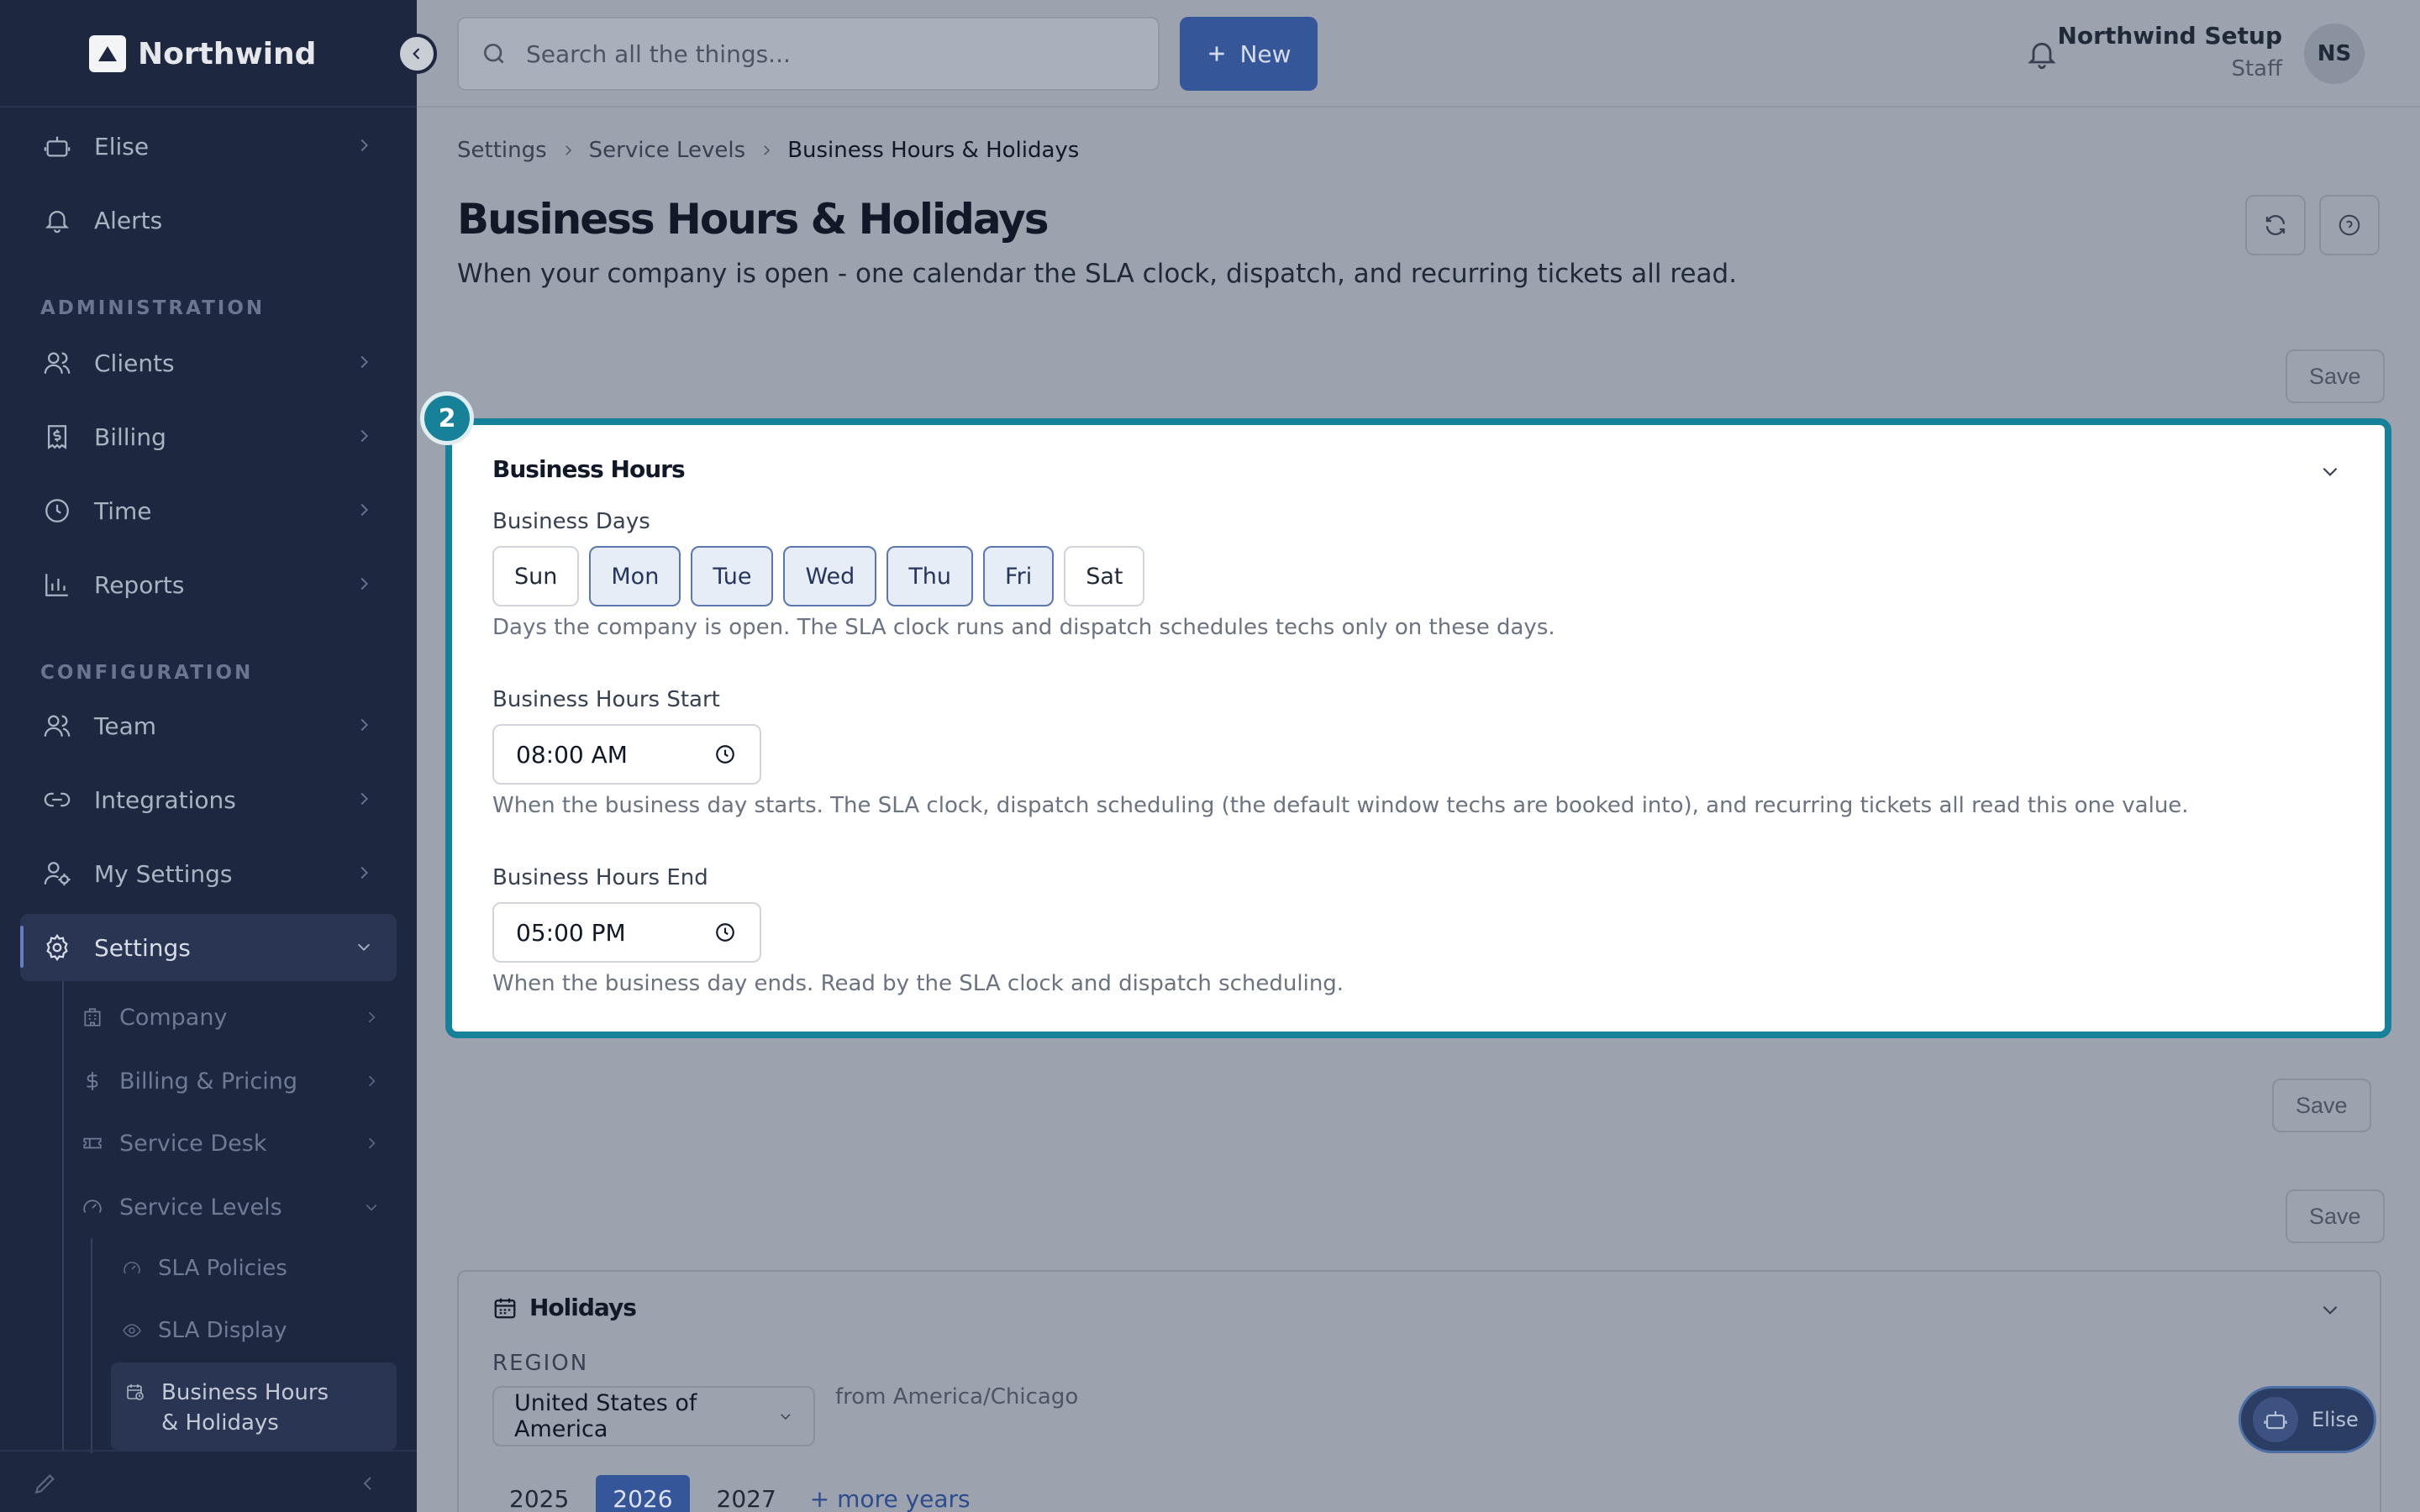 This screenshot has height=1512, width=2420. I want to click on sidebar-item-elise: Elise, so click(208, 146).